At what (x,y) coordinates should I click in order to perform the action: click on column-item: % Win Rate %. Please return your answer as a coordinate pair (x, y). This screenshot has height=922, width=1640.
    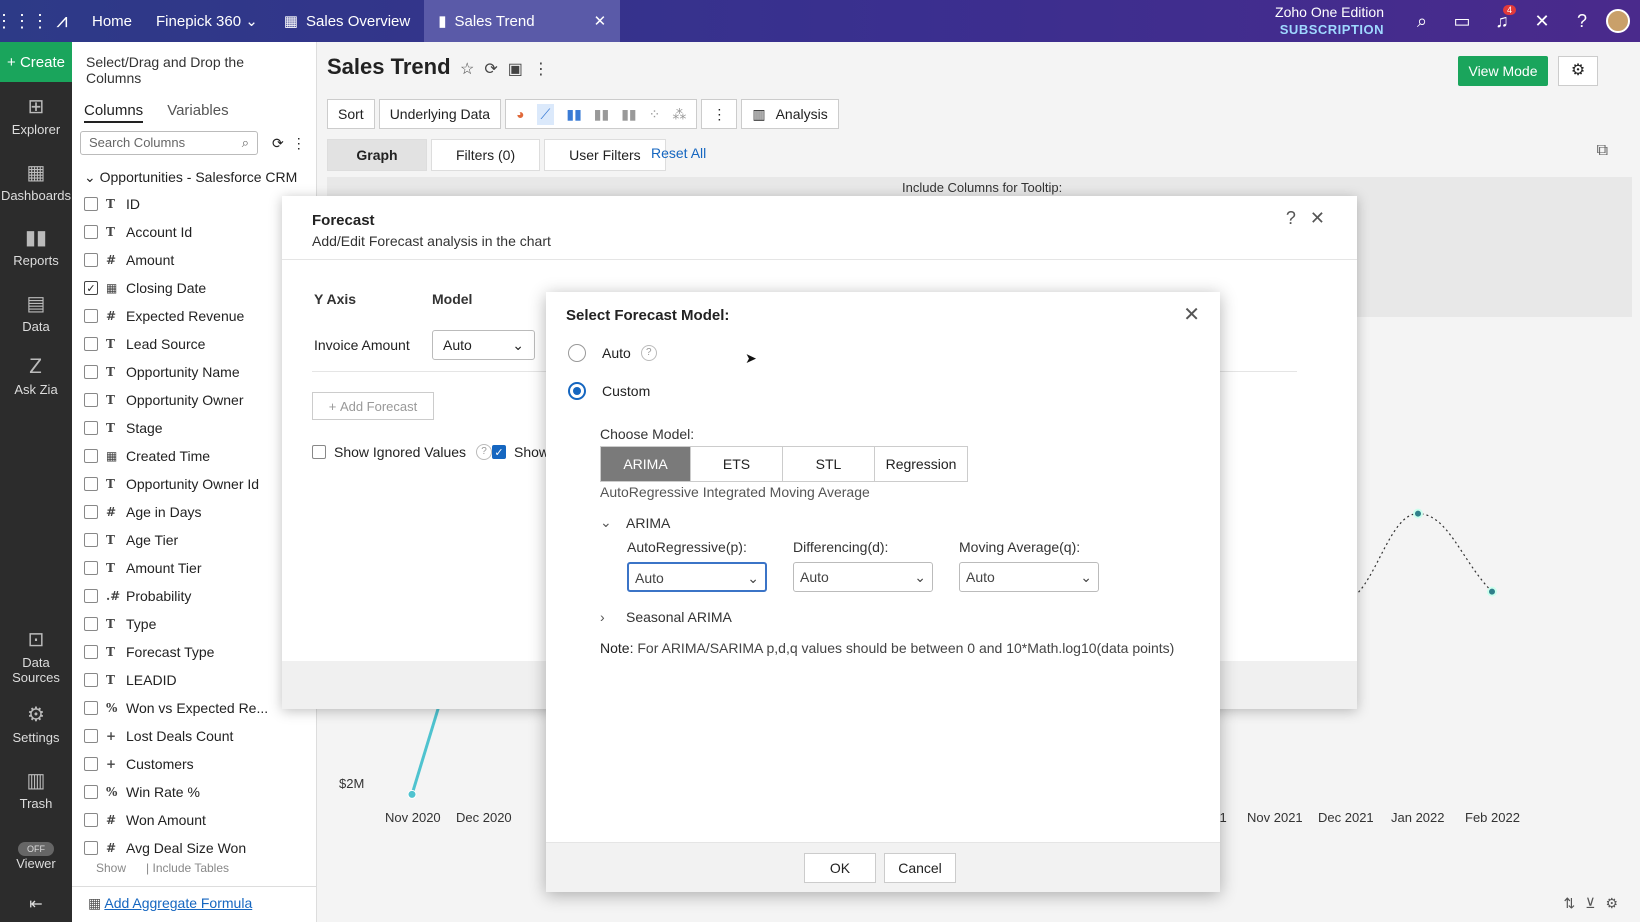
    Looking at the image, I should click on (194, 792).